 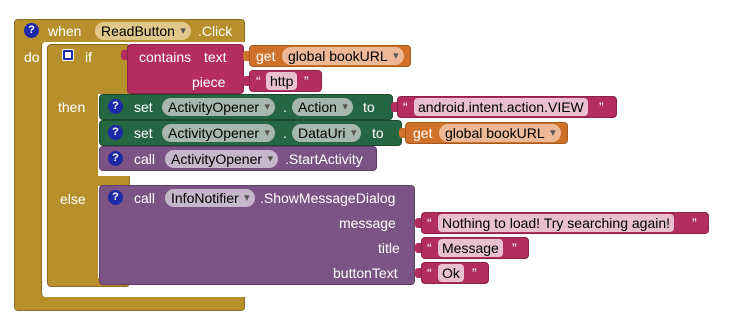 What do you see at coordinates (324, 159) in the screenshot?
I see `method-label: .StartActivity` at bounding box center [324, 159].